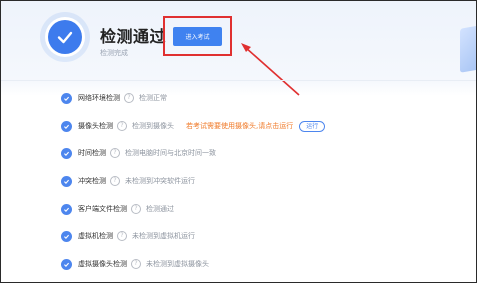  I want to click on enter-exam-button: 进入考试, so click(197, 36).